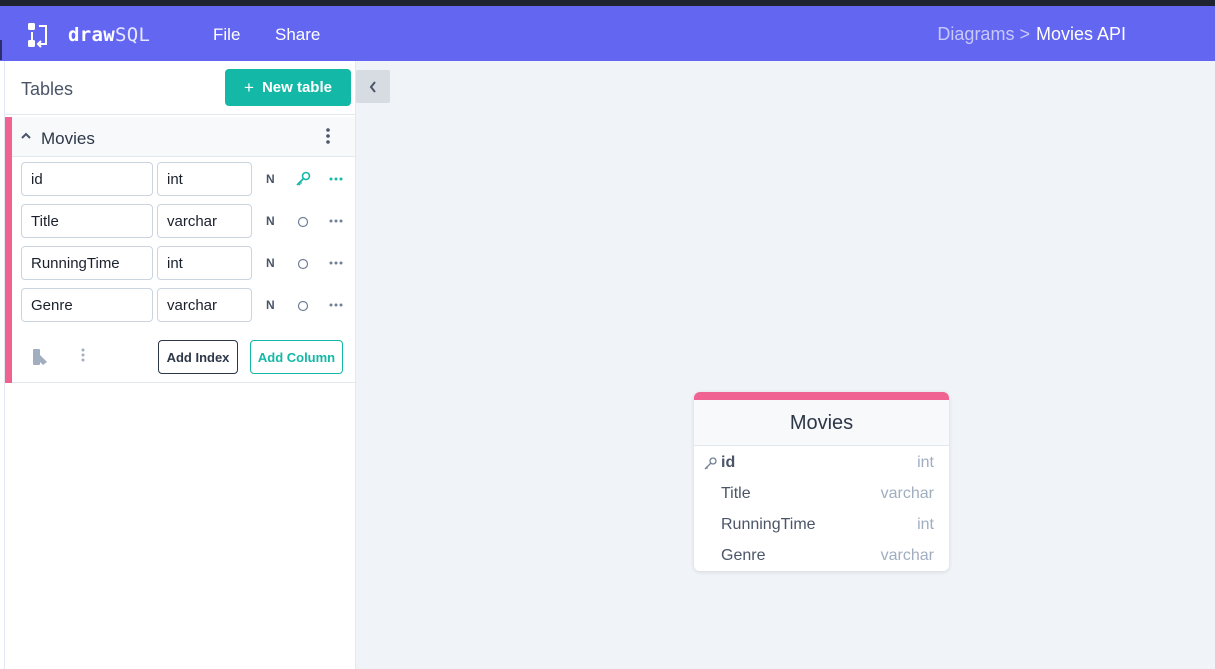  I want to click on row-name: Title, so click(736, 493).